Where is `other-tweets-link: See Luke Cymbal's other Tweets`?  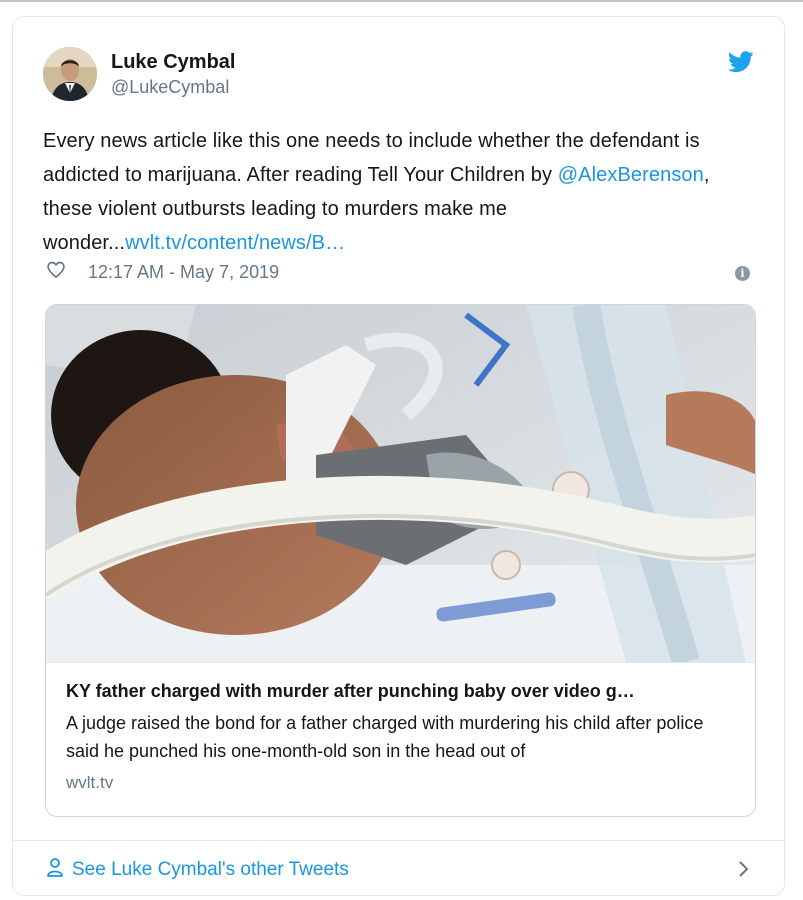 other-tweets-link: See Luke Cymbal's other Tweets is located at coordinates (197, 870).